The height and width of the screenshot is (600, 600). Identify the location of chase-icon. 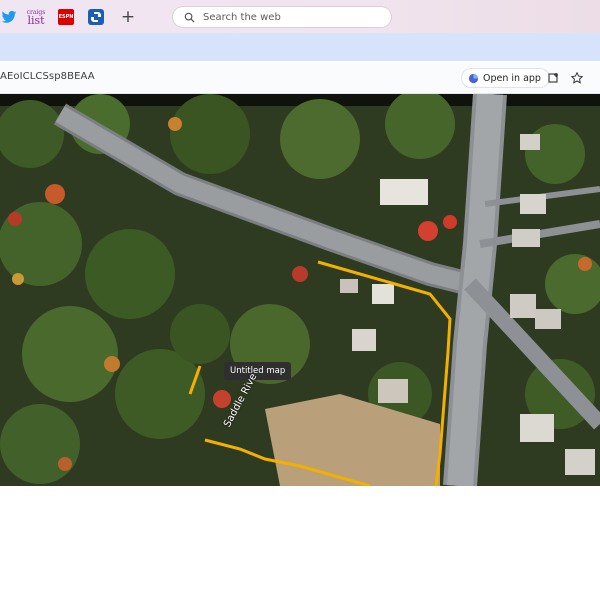
(96, 17).